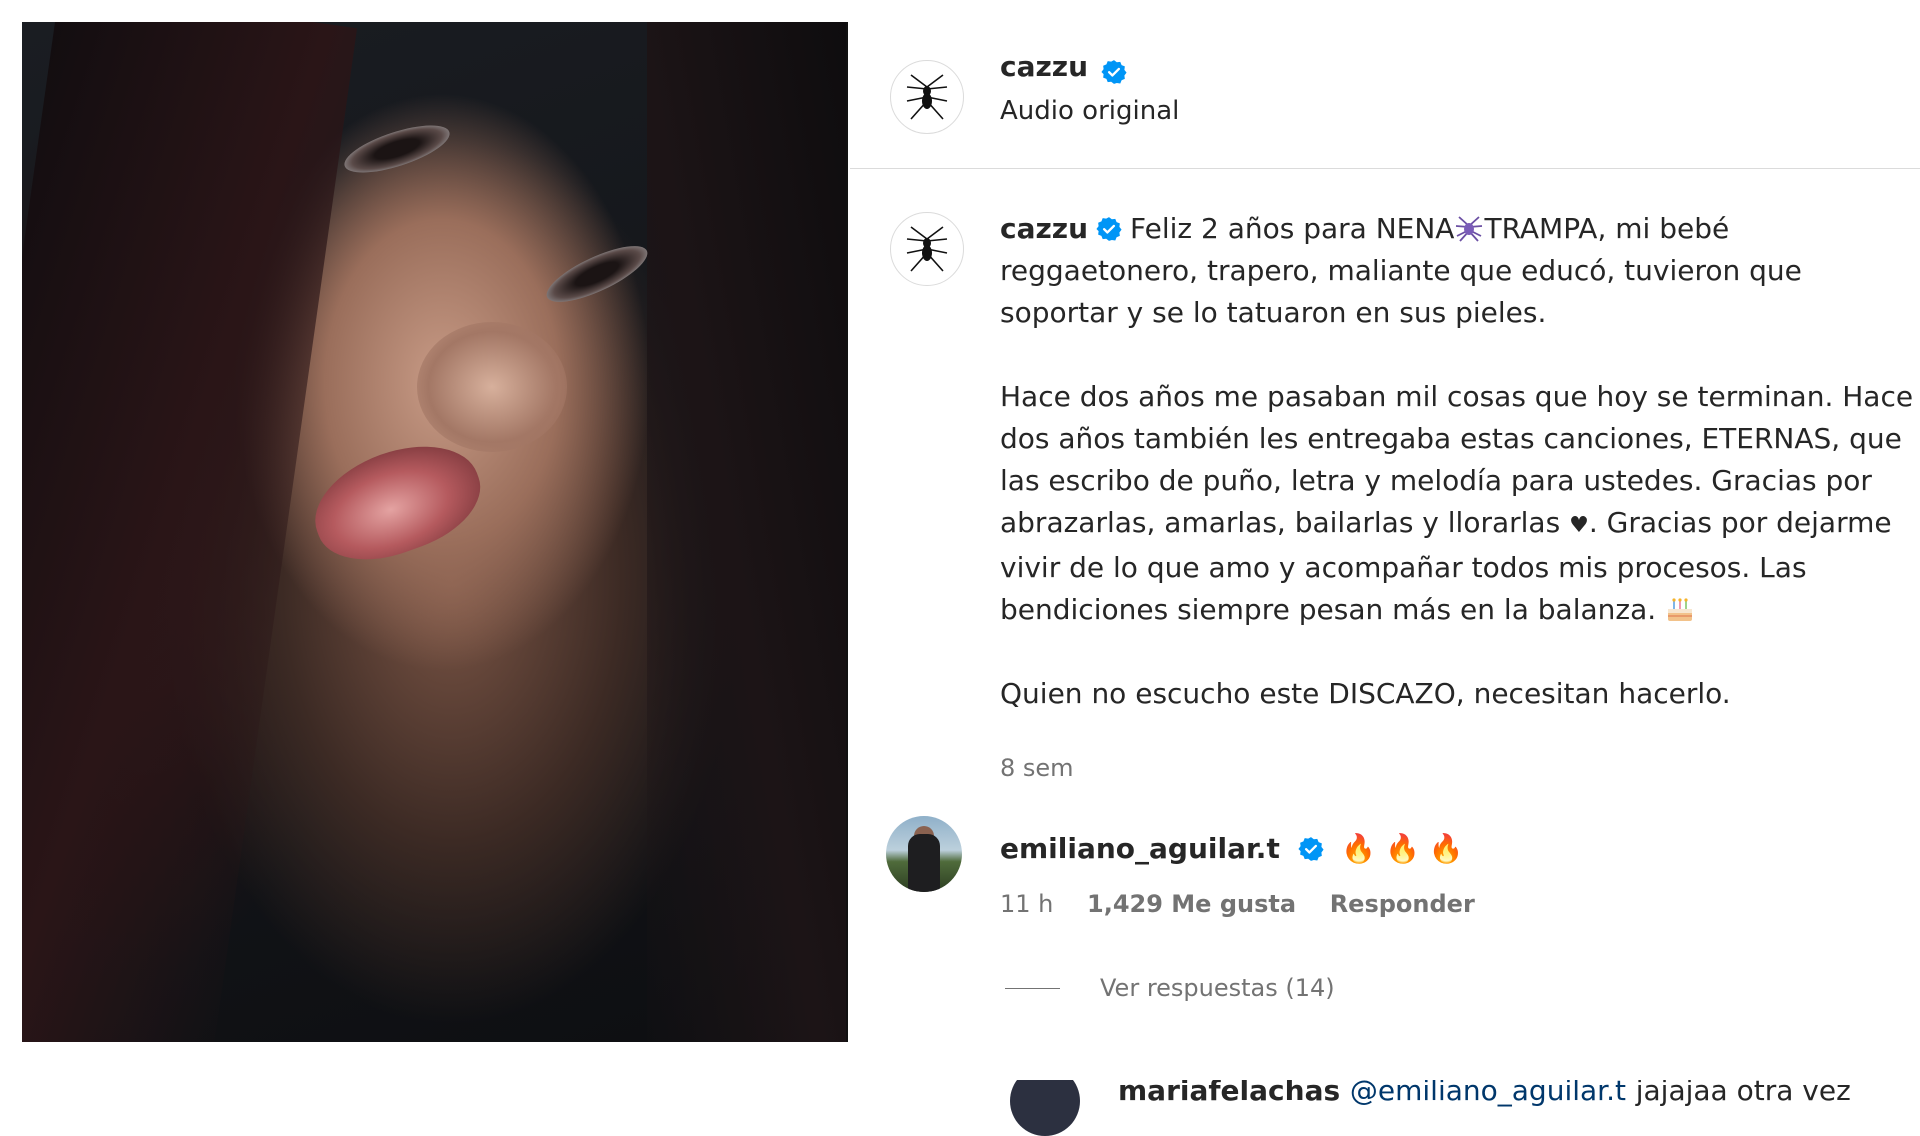 The height and width of the screenshot is (1136, 1920). Describe the element at coordinates (1469, 229) in the screenshot. I see `spider-emoji-icon` at that location.